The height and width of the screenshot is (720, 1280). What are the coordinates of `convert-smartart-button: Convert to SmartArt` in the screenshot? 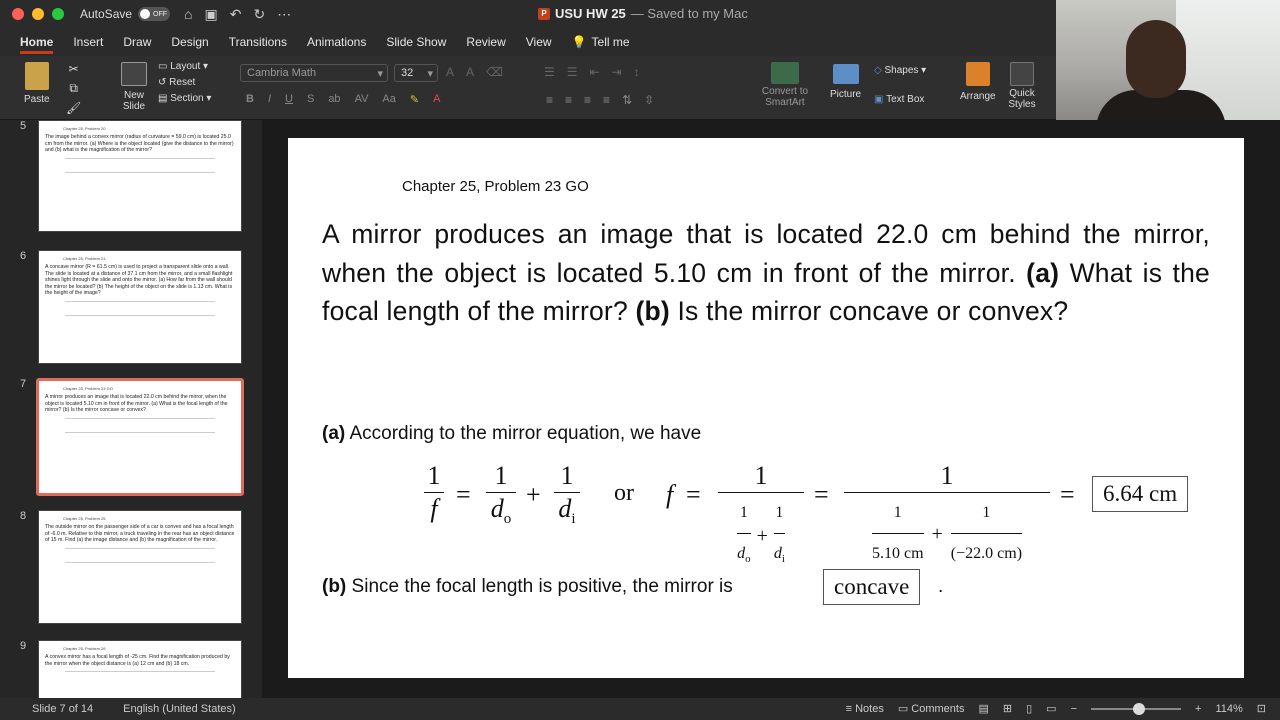 It's located at (785, 85).